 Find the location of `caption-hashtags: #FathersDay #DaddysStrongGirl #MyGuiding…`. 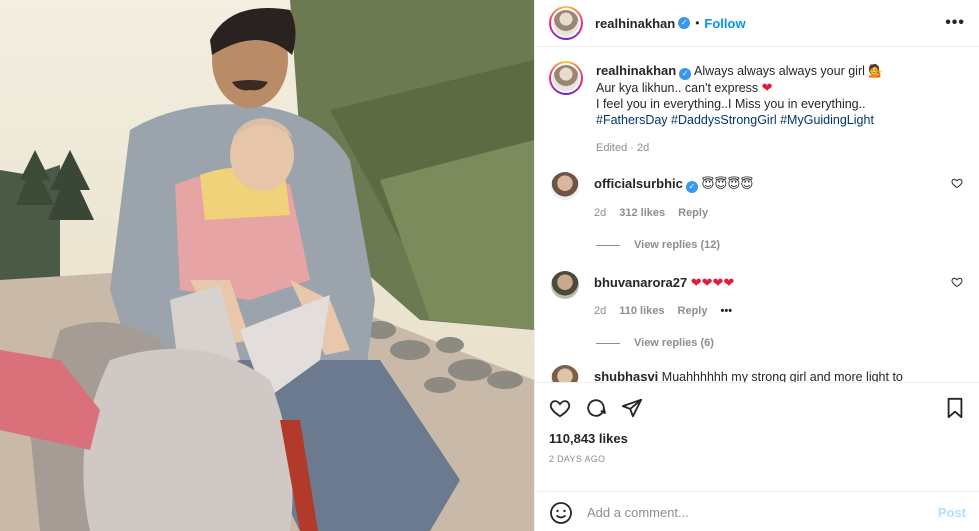

caption-hashtags: #FathersDay #DaddysStrongGirl #MyGuiding… is located at coordinates (735, 120).